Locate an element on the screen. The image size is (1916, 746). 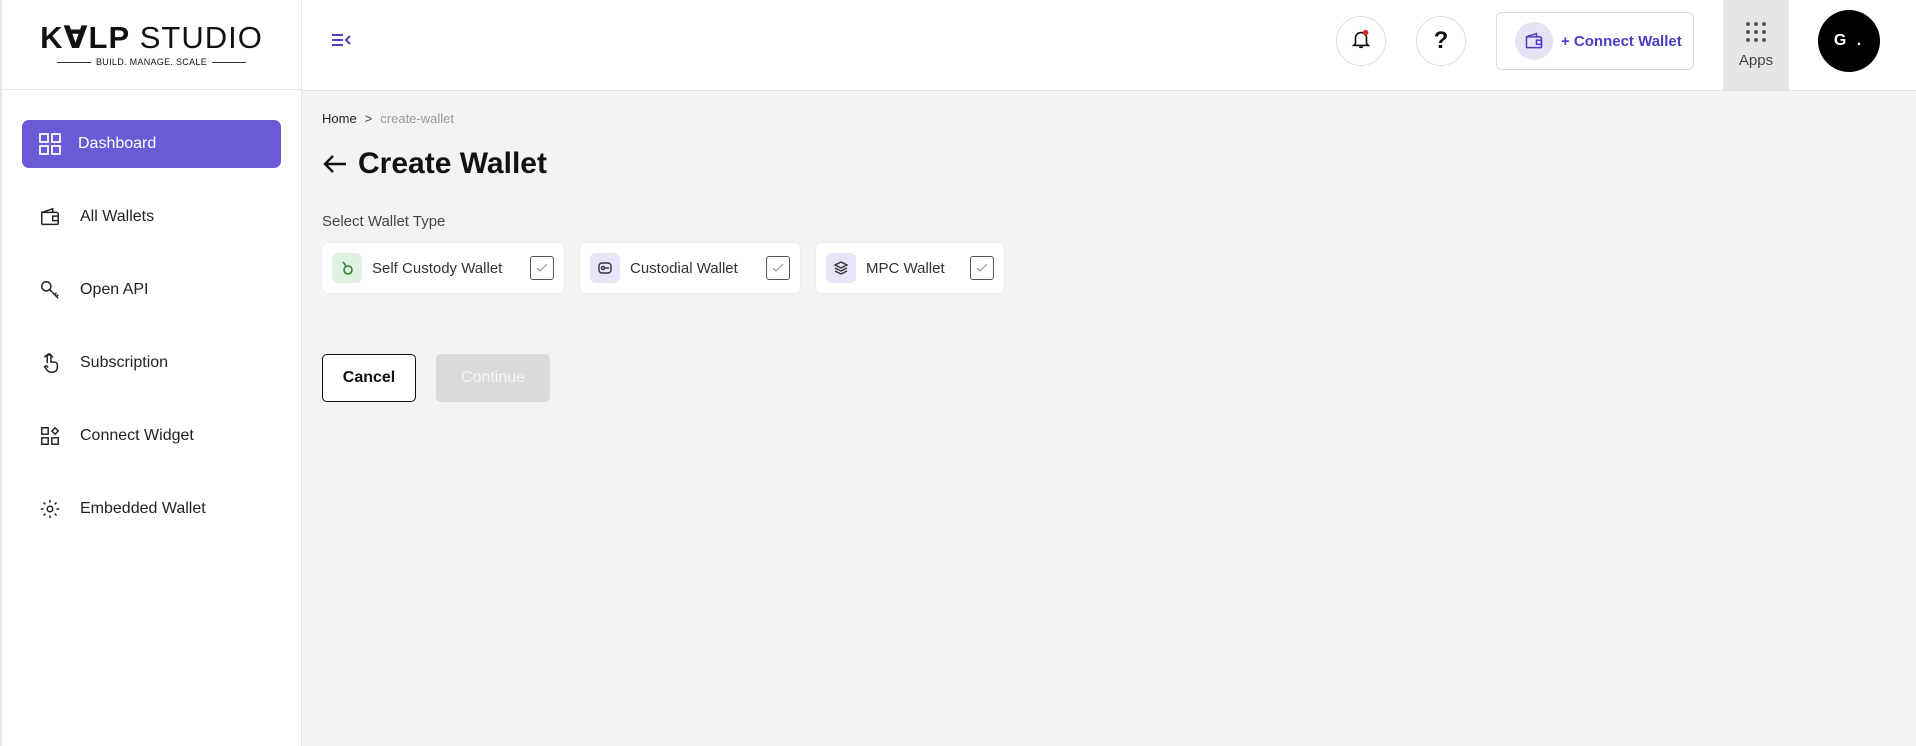
custodial-icon is located at coordinates (605, 268).